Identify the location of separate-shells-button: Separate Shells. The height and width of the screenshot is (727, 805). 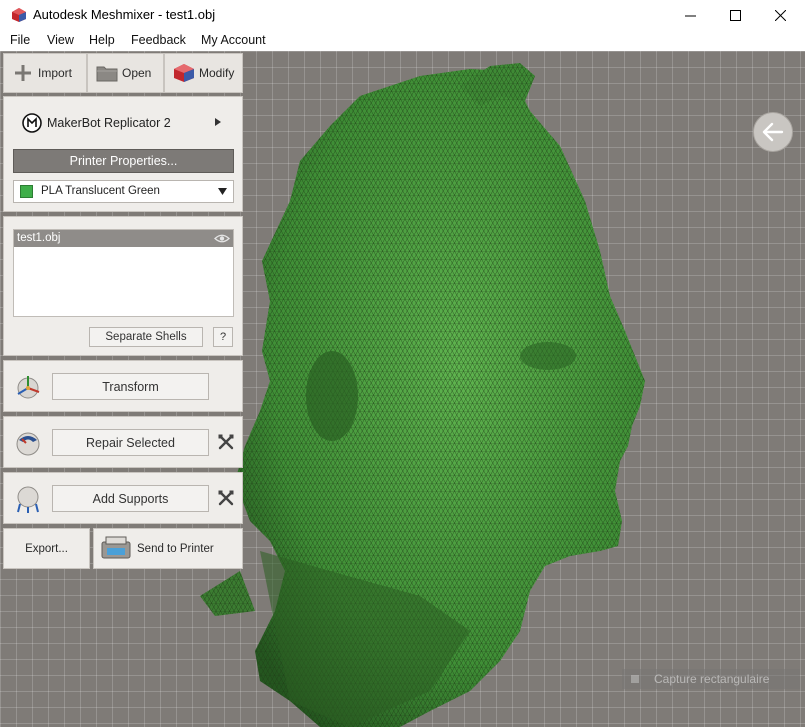
(146, 337).